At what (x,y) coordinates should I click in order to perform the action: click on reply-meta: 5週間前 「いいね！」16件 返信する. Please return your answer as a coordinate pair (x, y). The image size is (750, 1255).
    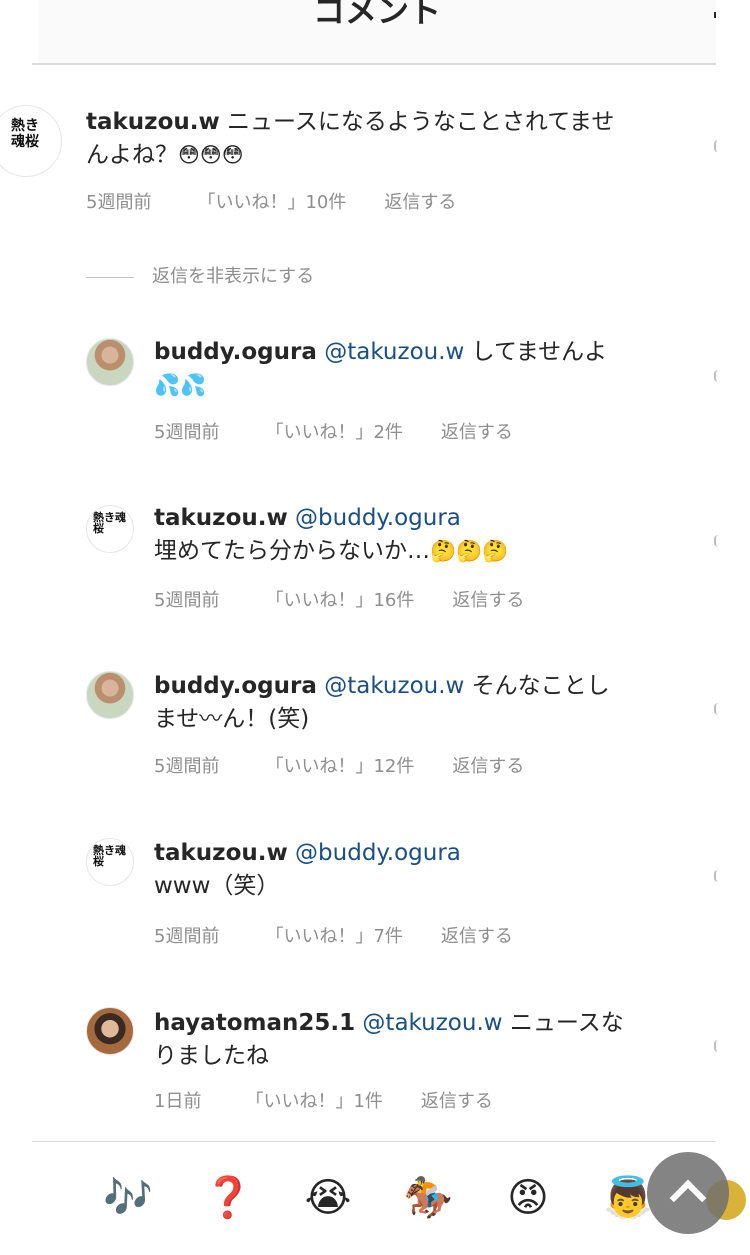
    Looking at the image, I should click on (339, 599).